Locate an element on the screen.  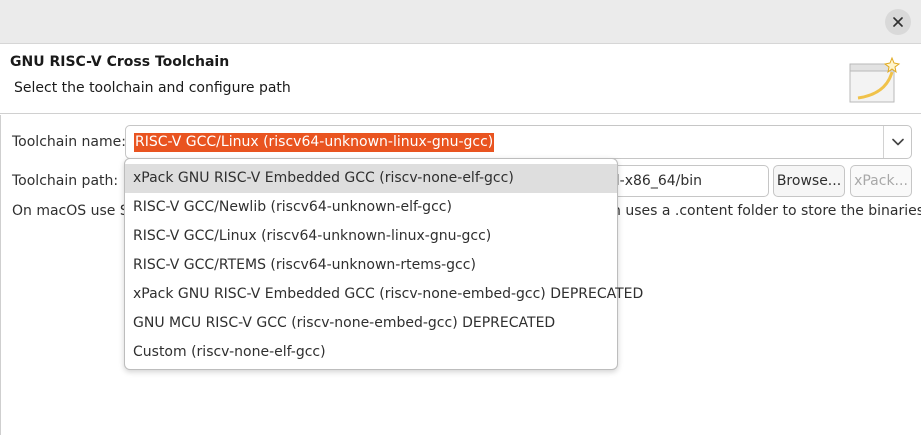
chevron-down-icon is located at coordinates (897, 142).